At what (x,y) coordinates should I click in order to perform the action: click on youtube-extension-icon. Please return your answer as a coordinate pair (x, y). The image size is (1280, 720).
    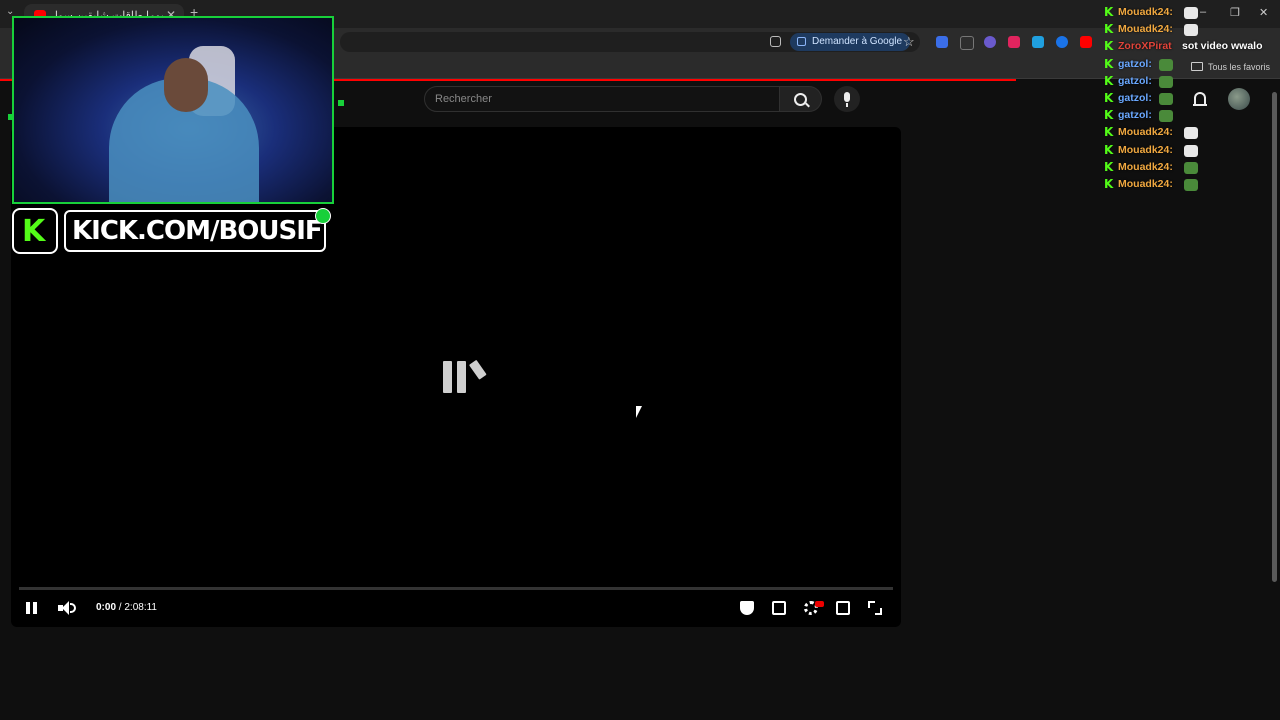
    Looking at the image, I should click on (1086, 42).